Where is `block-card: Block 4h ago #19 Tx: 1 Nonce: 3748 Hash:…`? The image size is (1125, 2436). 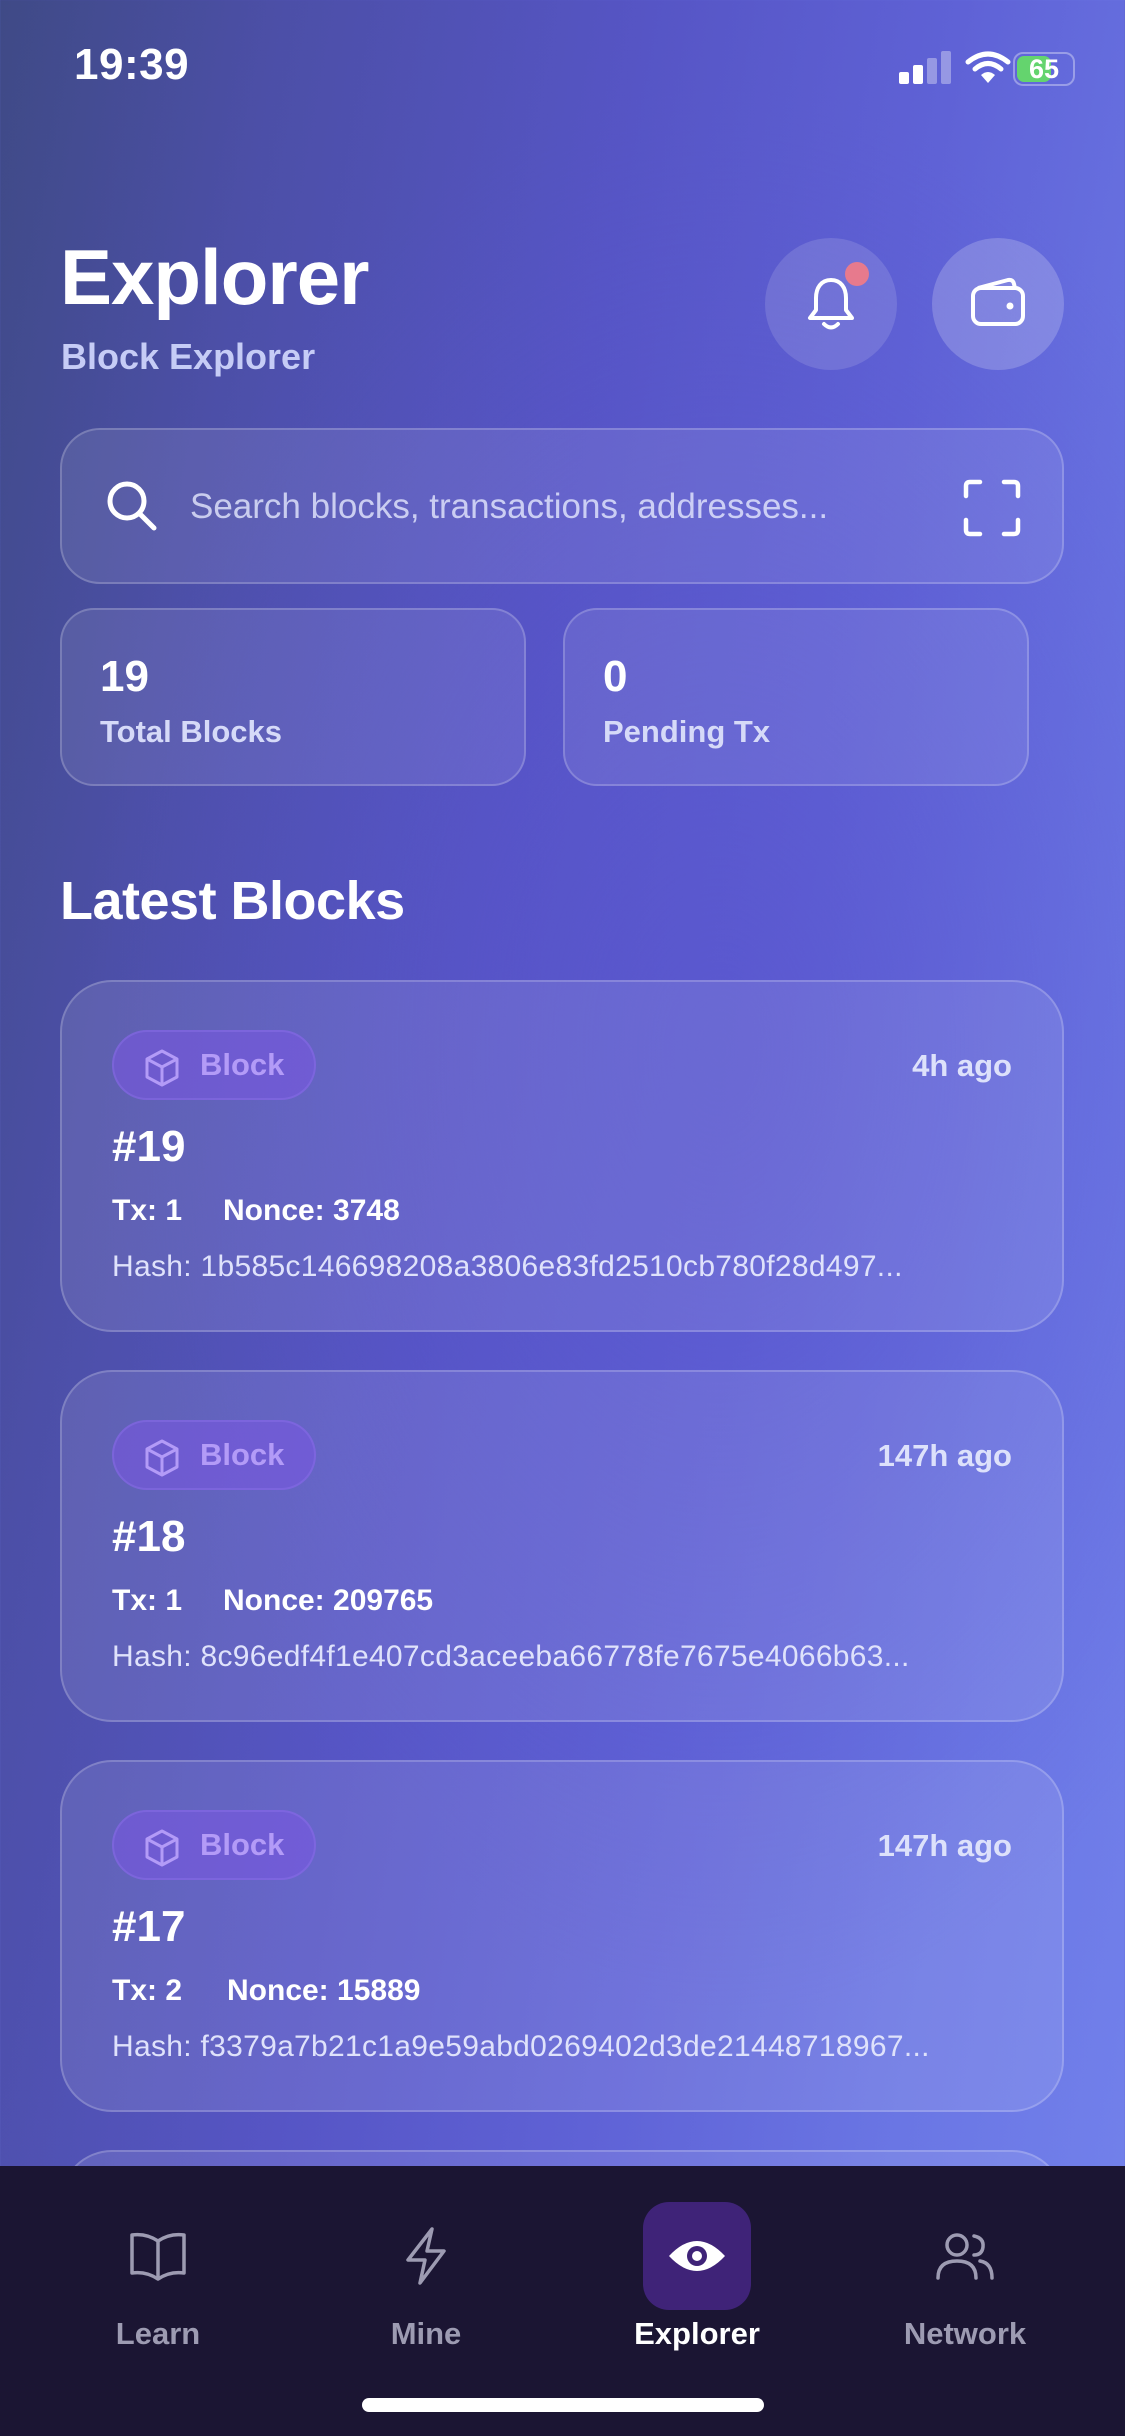 block-card: Block 4h ago #19 Tx: 1 Nonce: 3748 Hash:… is located at coordinates (562, 1156).